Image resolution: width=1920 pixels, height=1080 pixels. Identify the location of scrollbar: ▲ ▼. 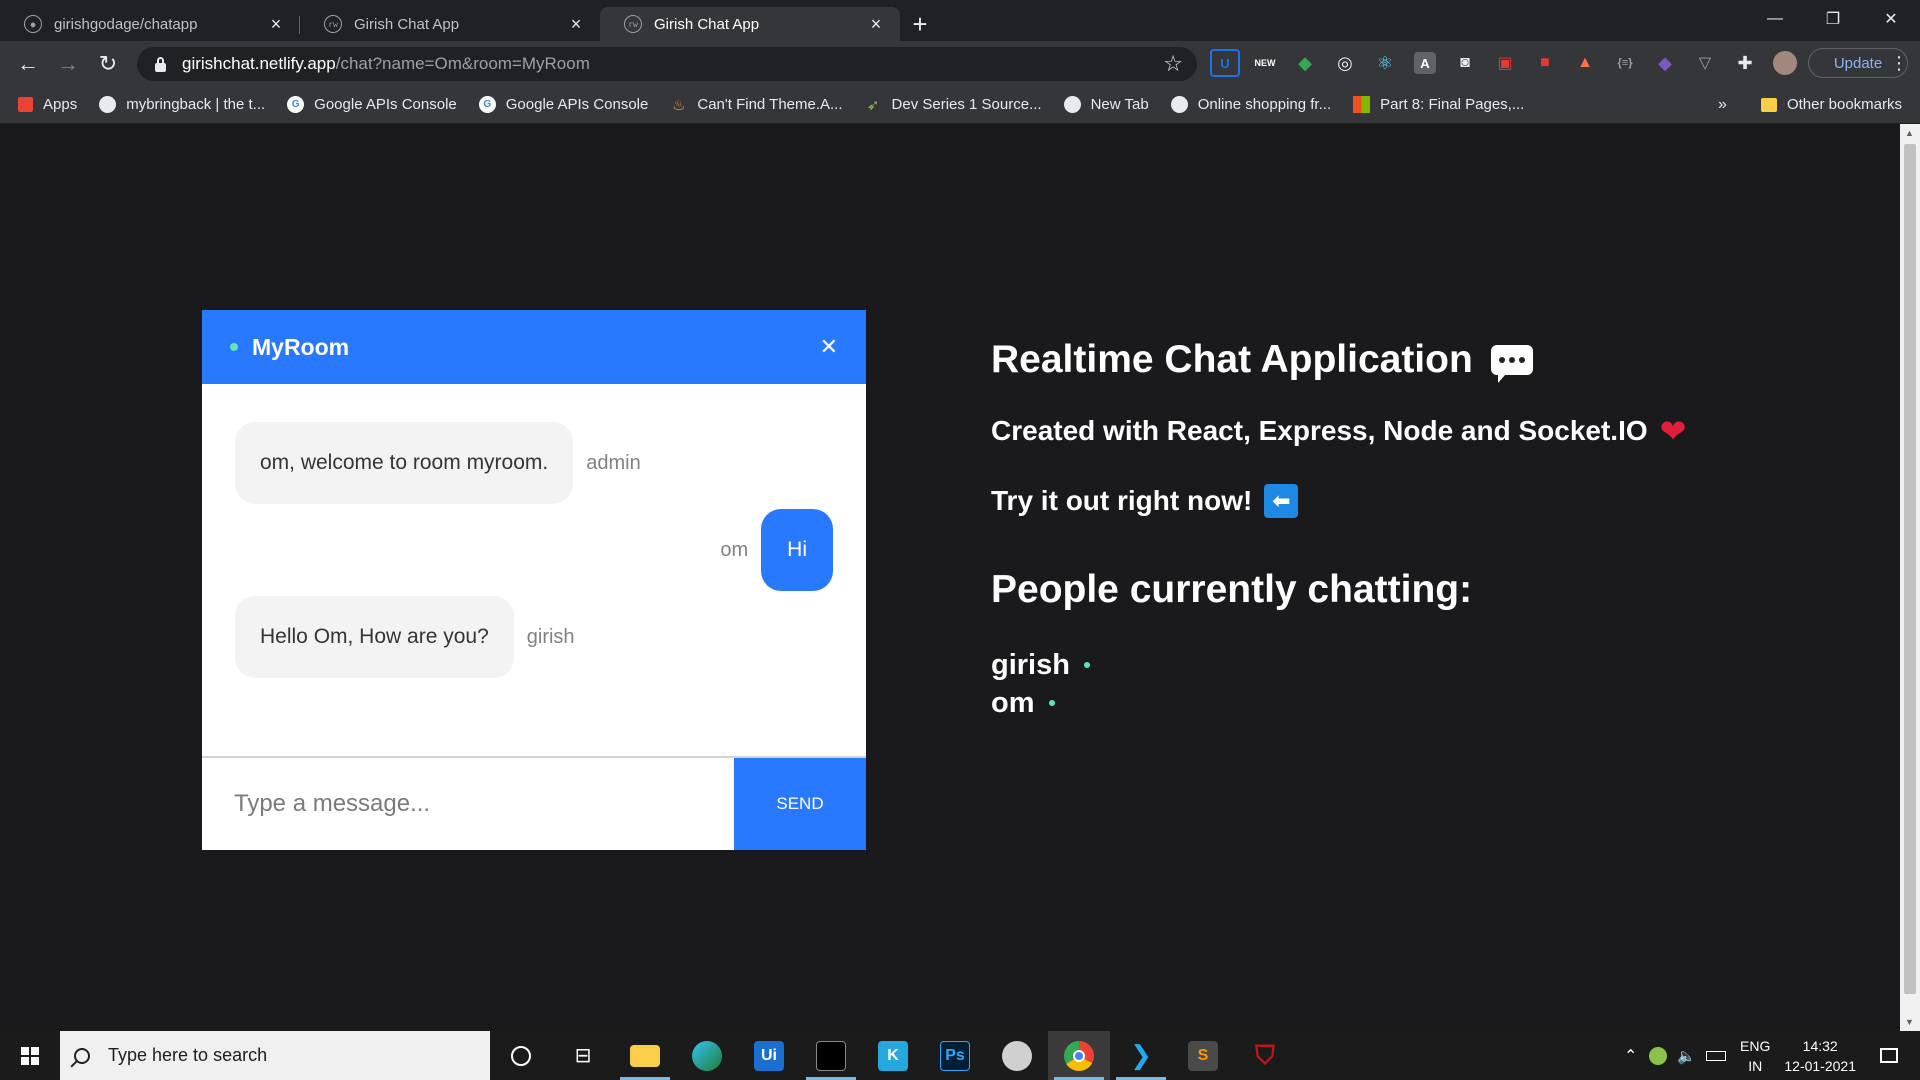
(1910, 577).